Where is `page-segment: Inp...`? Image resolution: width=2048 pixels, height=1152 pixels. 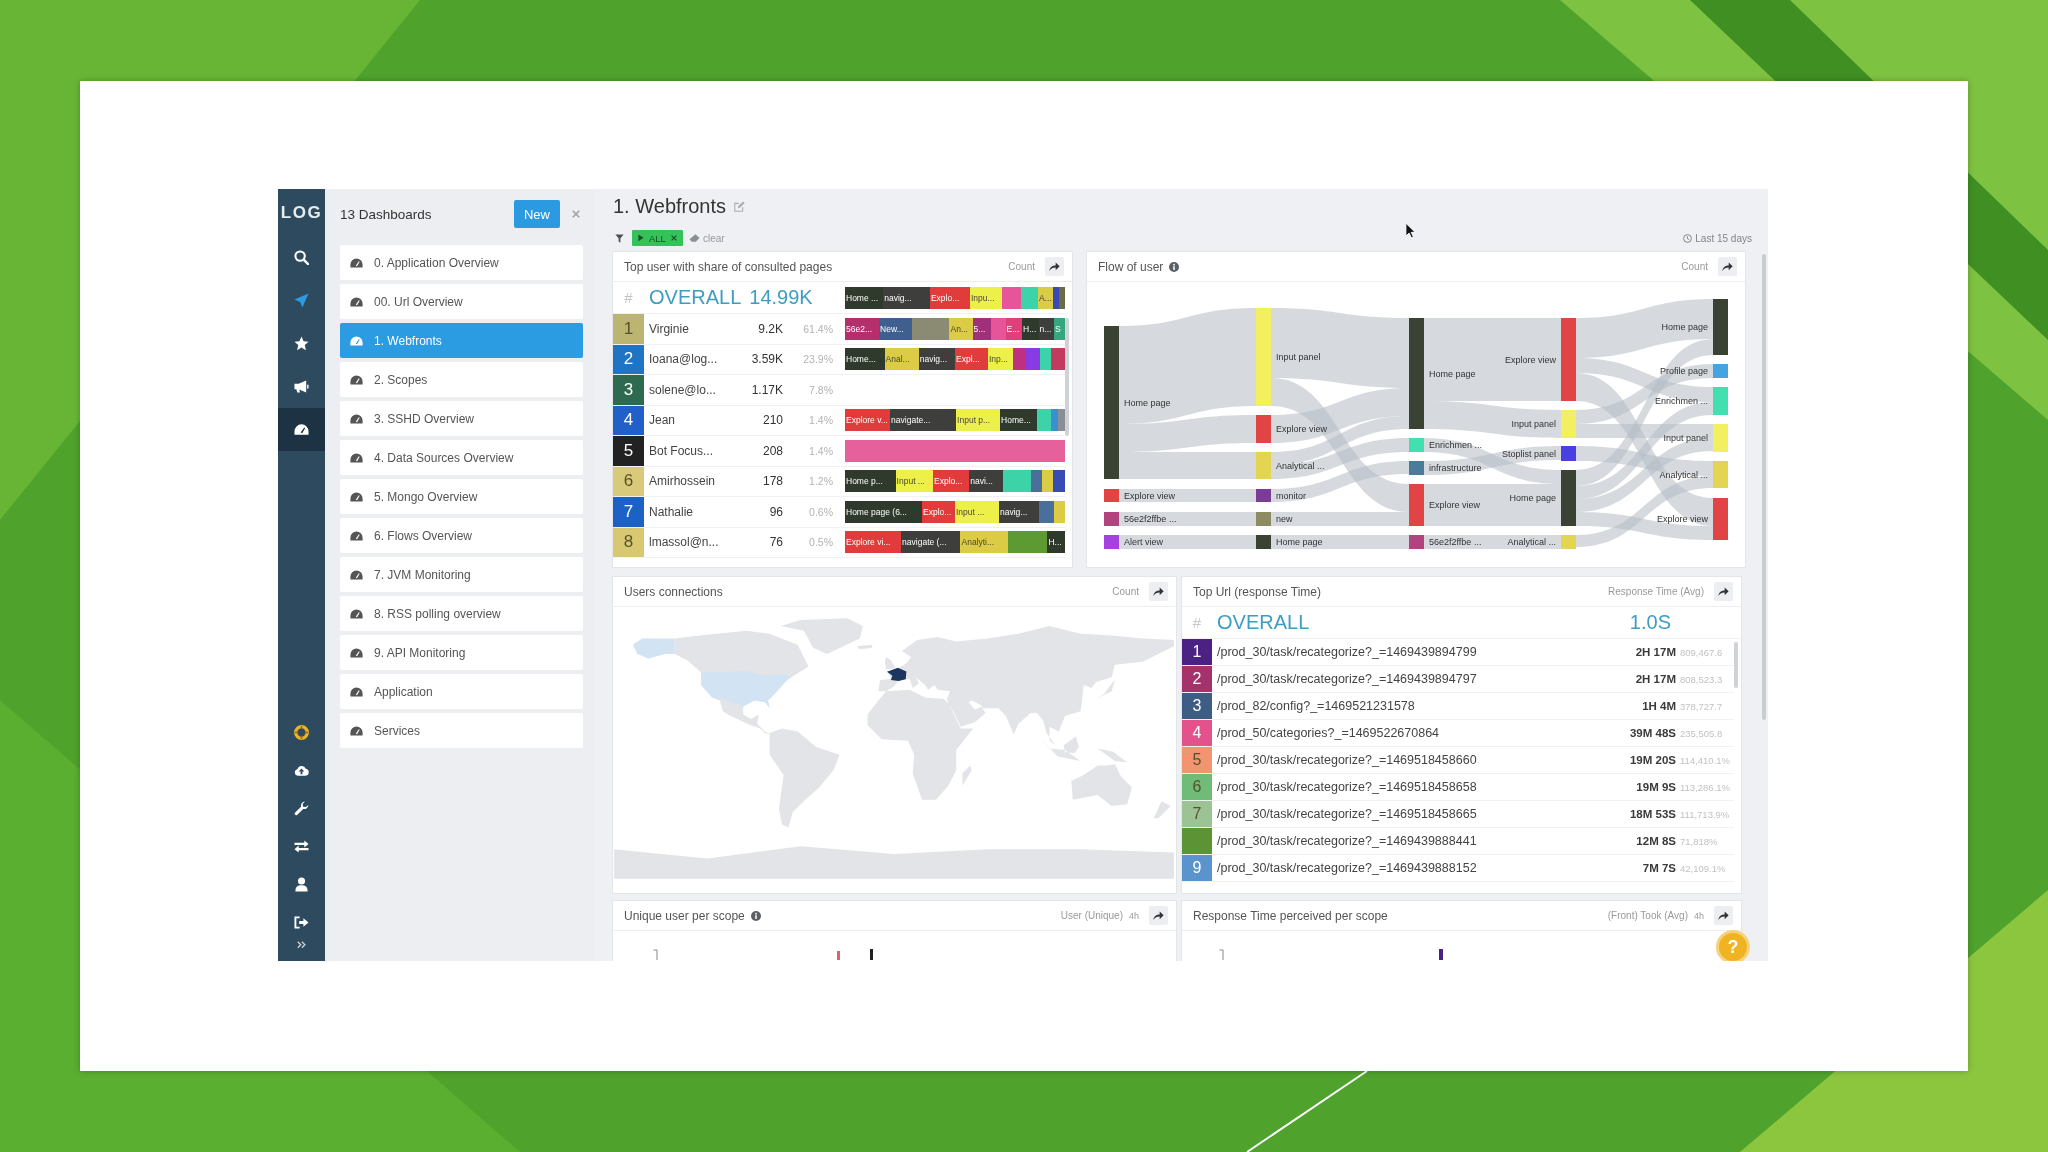 page-segment: Inp... is located at coordinates (1001, 359).